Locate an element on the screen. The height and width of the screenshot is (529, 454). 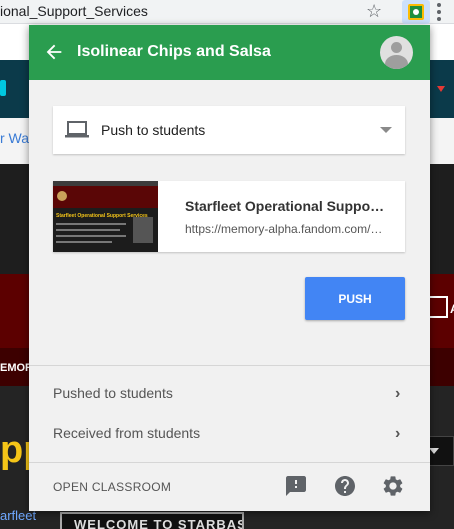
page-header-dropdown-icon is located at coordinates (441, 89).